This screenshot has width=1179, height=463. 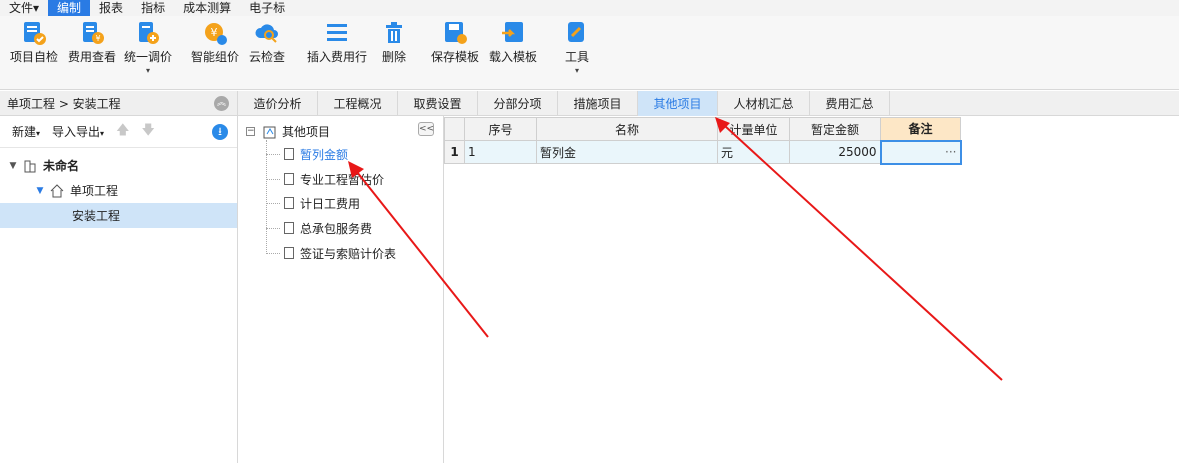 I want to click on cell-amount: 25000, so click(x=835, y=152).